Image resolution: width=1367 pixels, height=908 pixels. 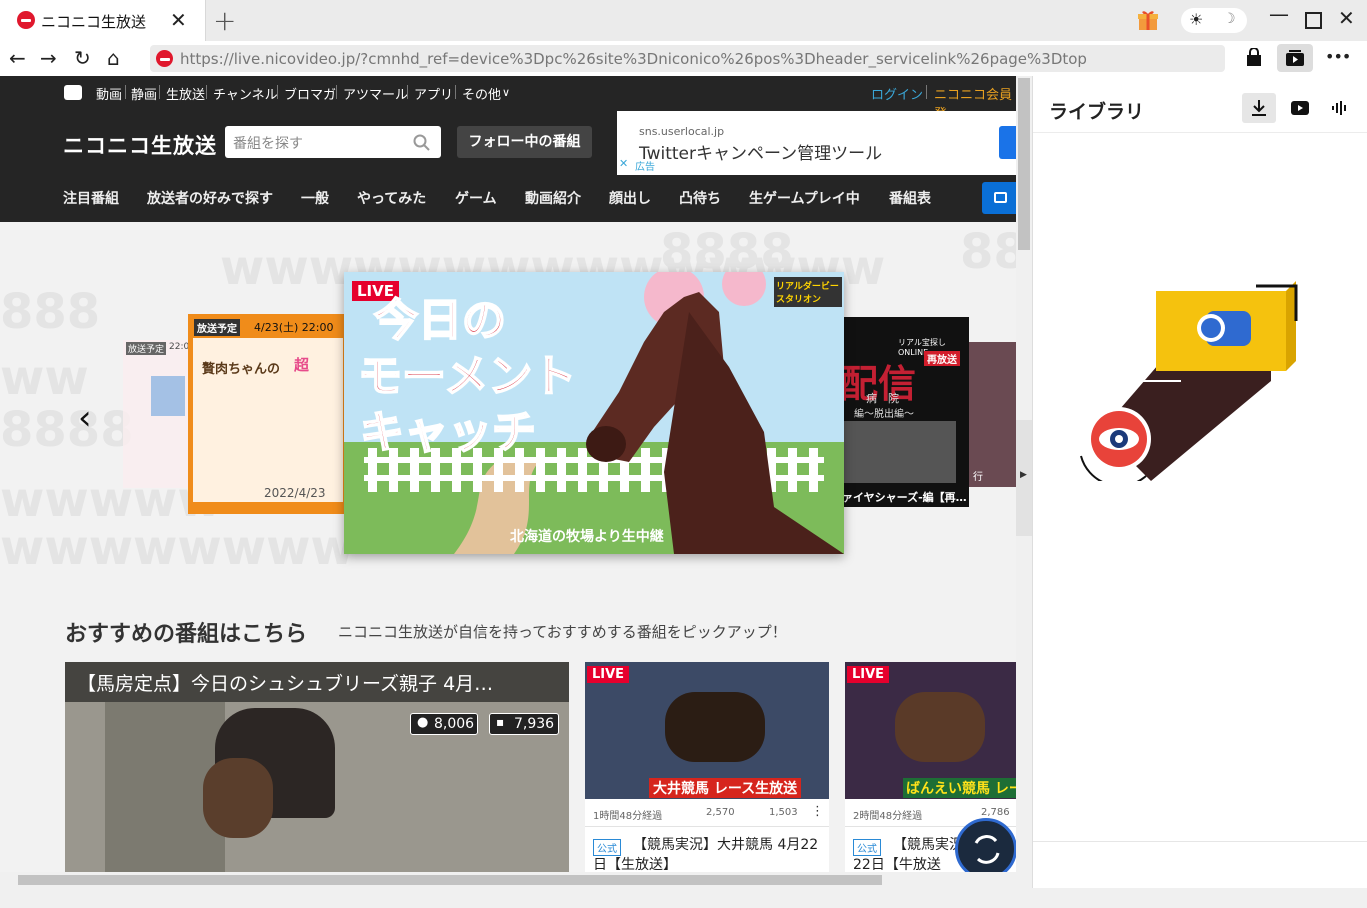 I want to click on moon-icon: ☽, so click(x=1229, y=19).